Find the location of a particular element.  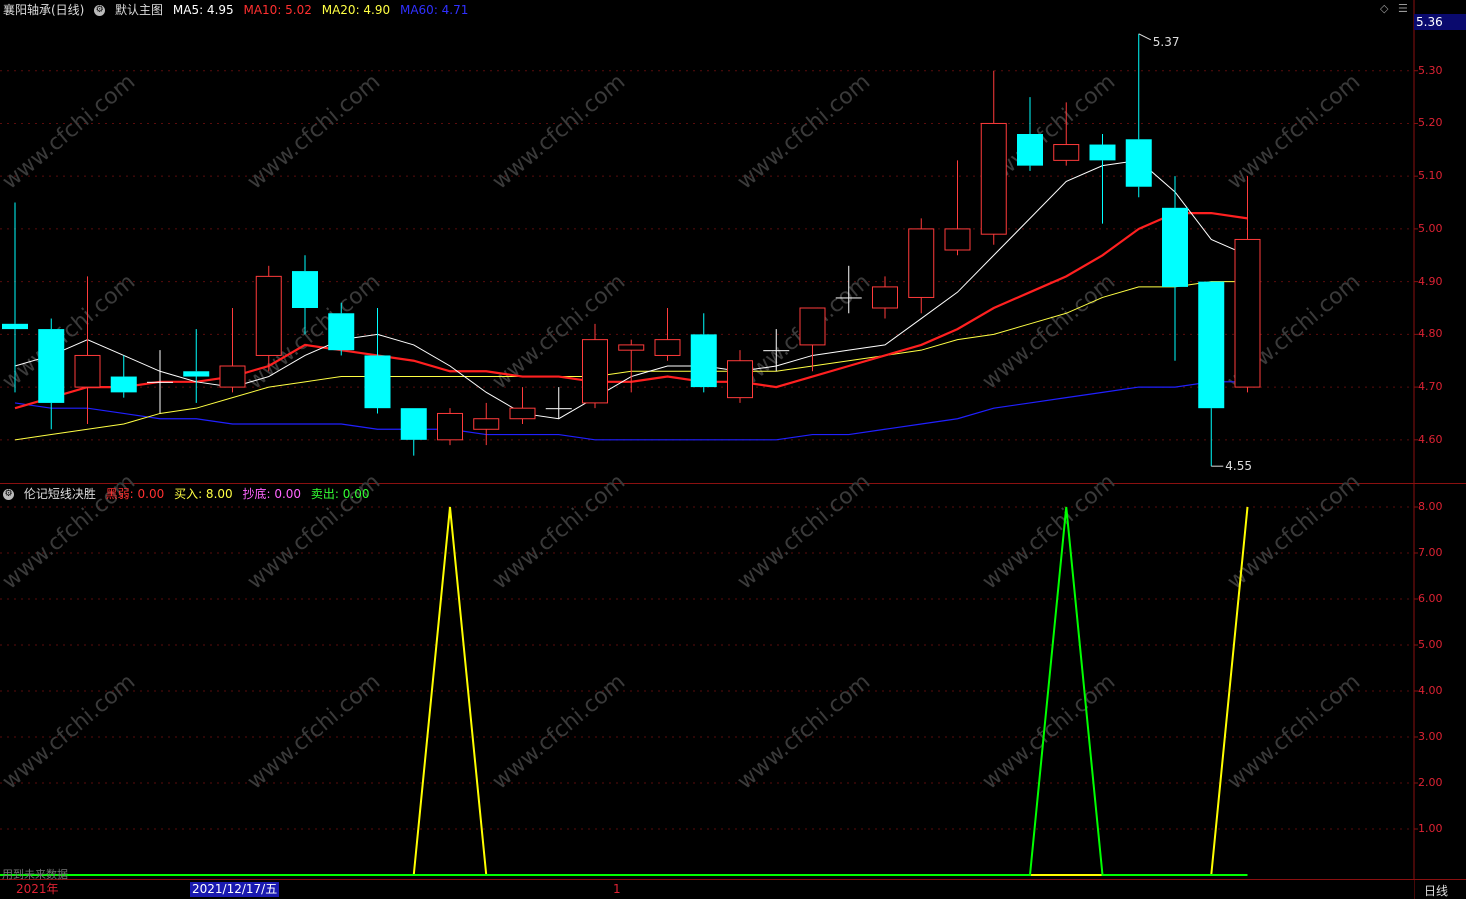

cursor-date-label: 2021/12/17/五 is located at coordinates (235, 889).